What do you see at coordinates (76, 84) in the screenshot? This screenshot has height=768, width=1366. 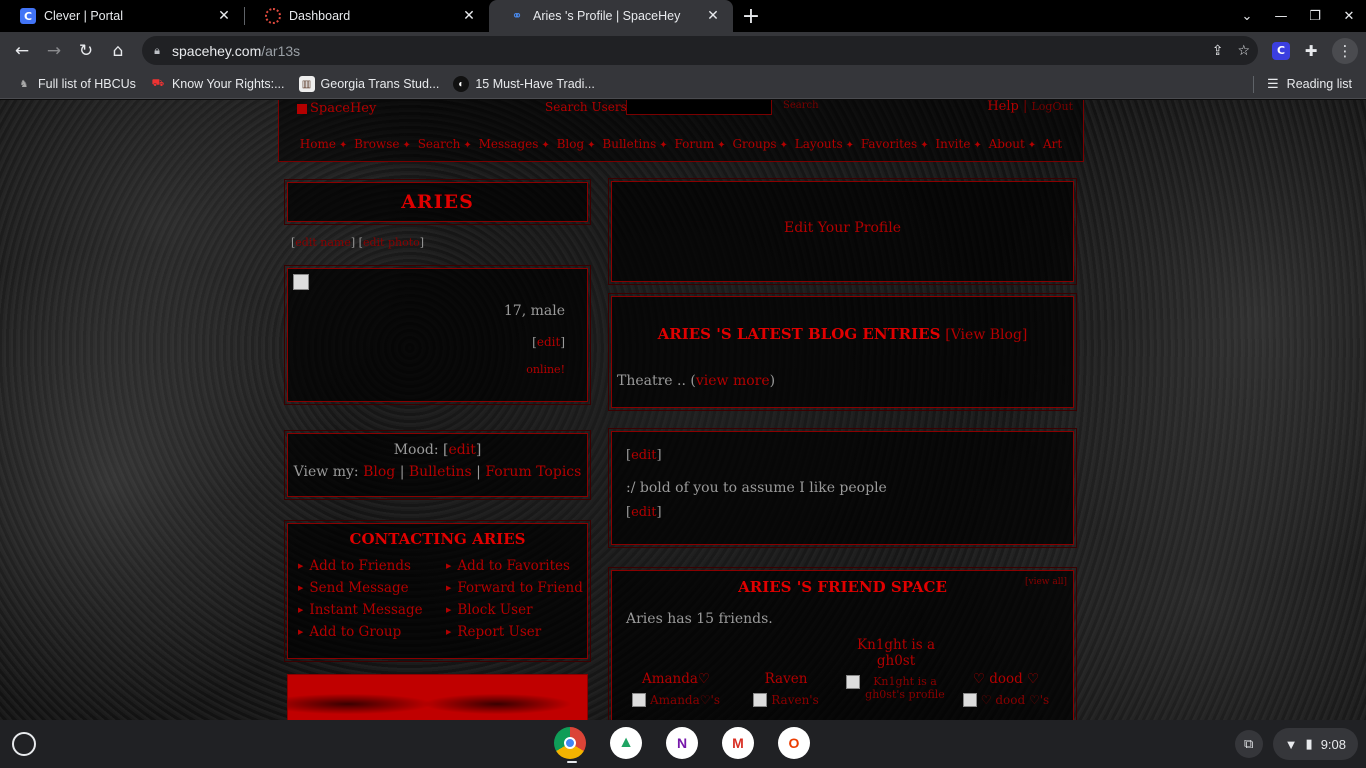 I see `bookmark-hbcus: ♞ Full list of HBCUs` at bounding box center [76, 84].